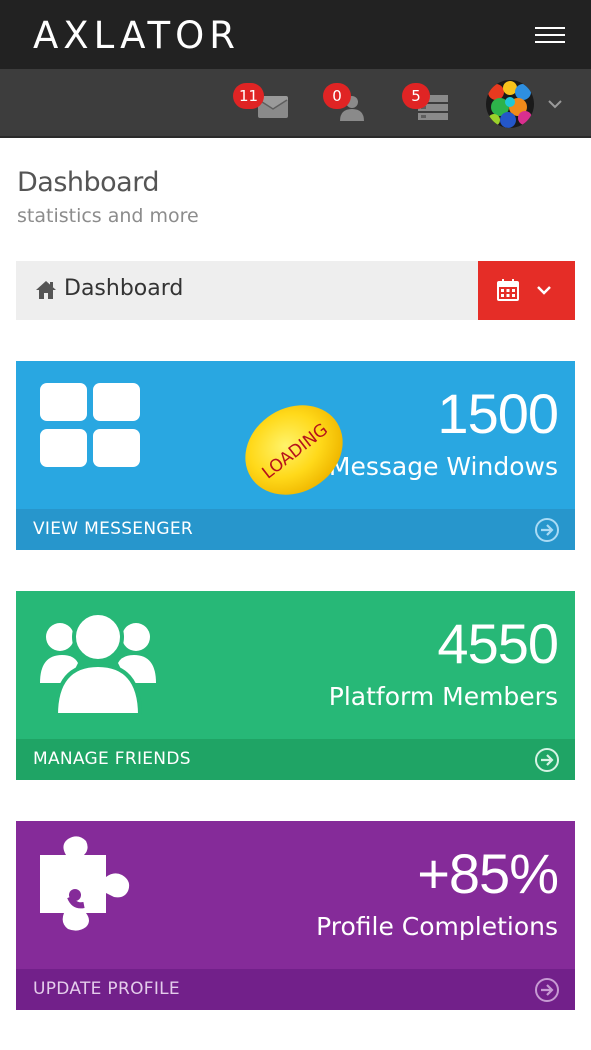  What do you see at coordinates (294, 450) in the screenshot?
I see `loading-indicator: LOADING` at bounding box center [294, 450].